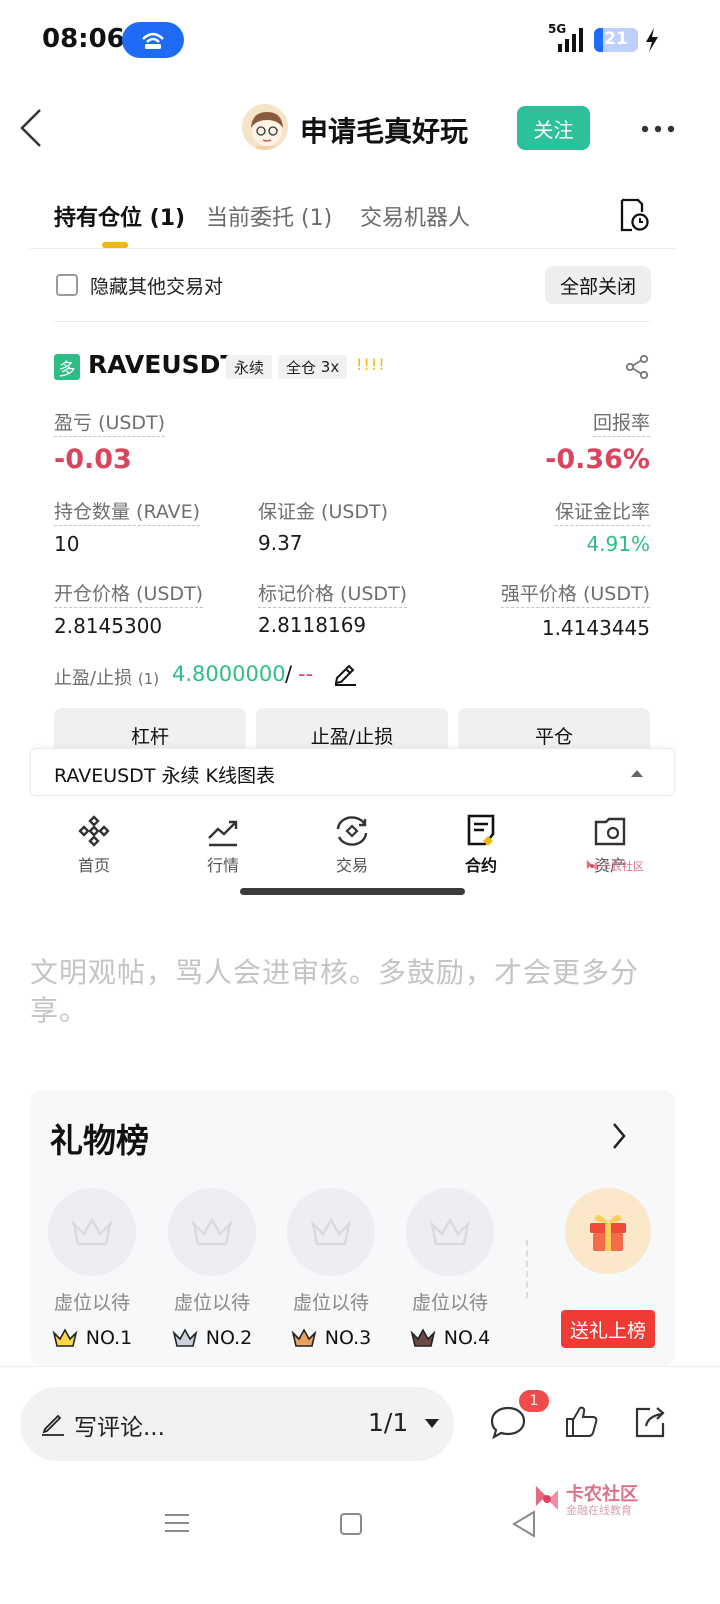 The image size is (720, 1604). I want to click on markets-icon, so click(223, 833).